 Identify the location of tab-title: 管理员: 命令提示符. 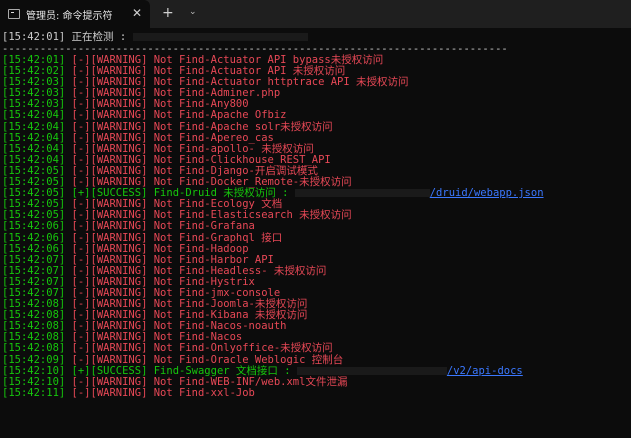
(69, 16).